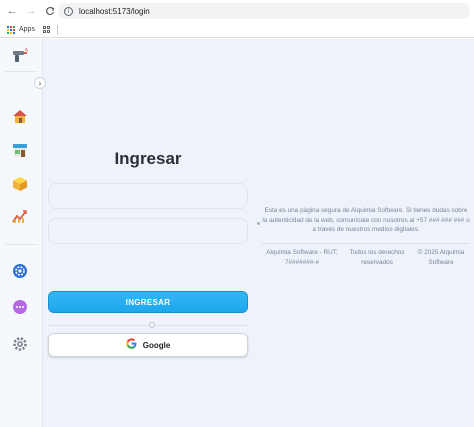  I want to click on shop-icon-svg, so click(20, 150).